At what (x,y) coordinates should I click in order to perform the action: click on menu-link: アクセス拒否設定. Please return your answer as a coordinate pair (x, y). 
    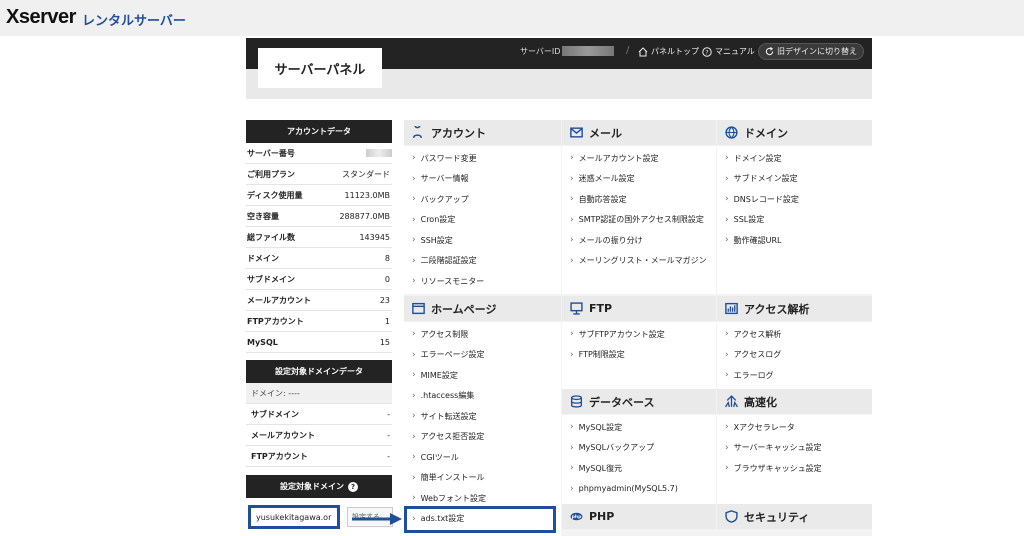
    Looking at the image, I should click on (482, 437).